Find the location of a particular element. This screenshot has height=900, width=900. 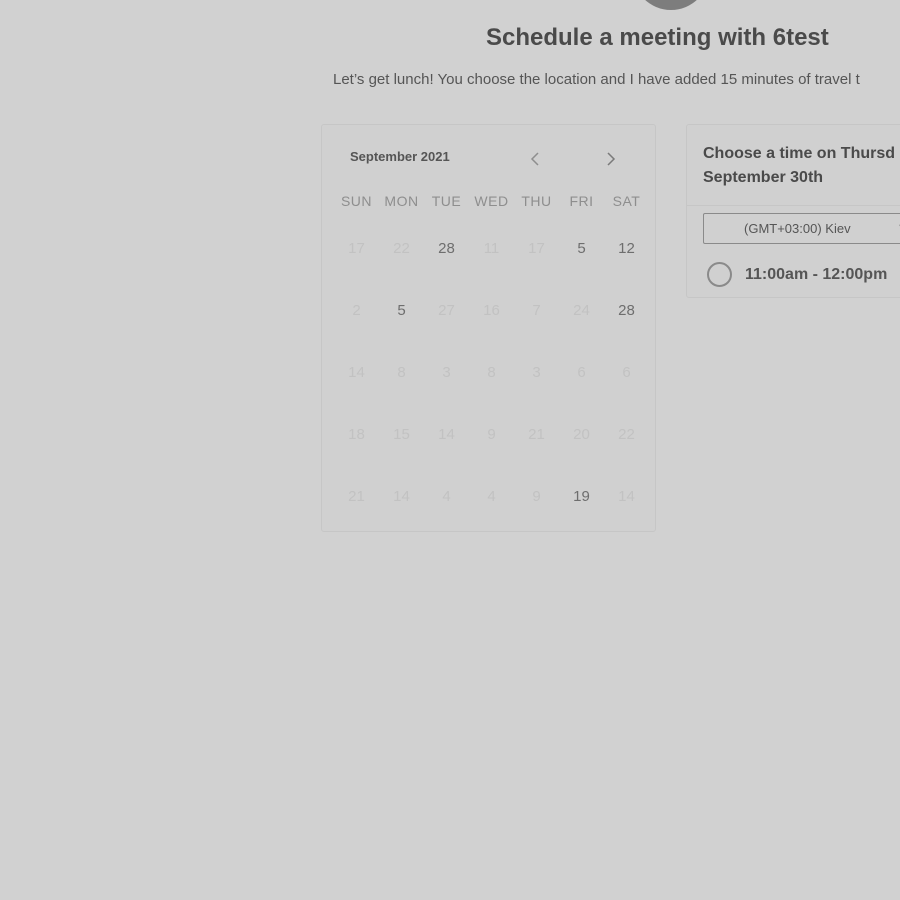

weekday-label: FRI is located at coordinates (581, 201).